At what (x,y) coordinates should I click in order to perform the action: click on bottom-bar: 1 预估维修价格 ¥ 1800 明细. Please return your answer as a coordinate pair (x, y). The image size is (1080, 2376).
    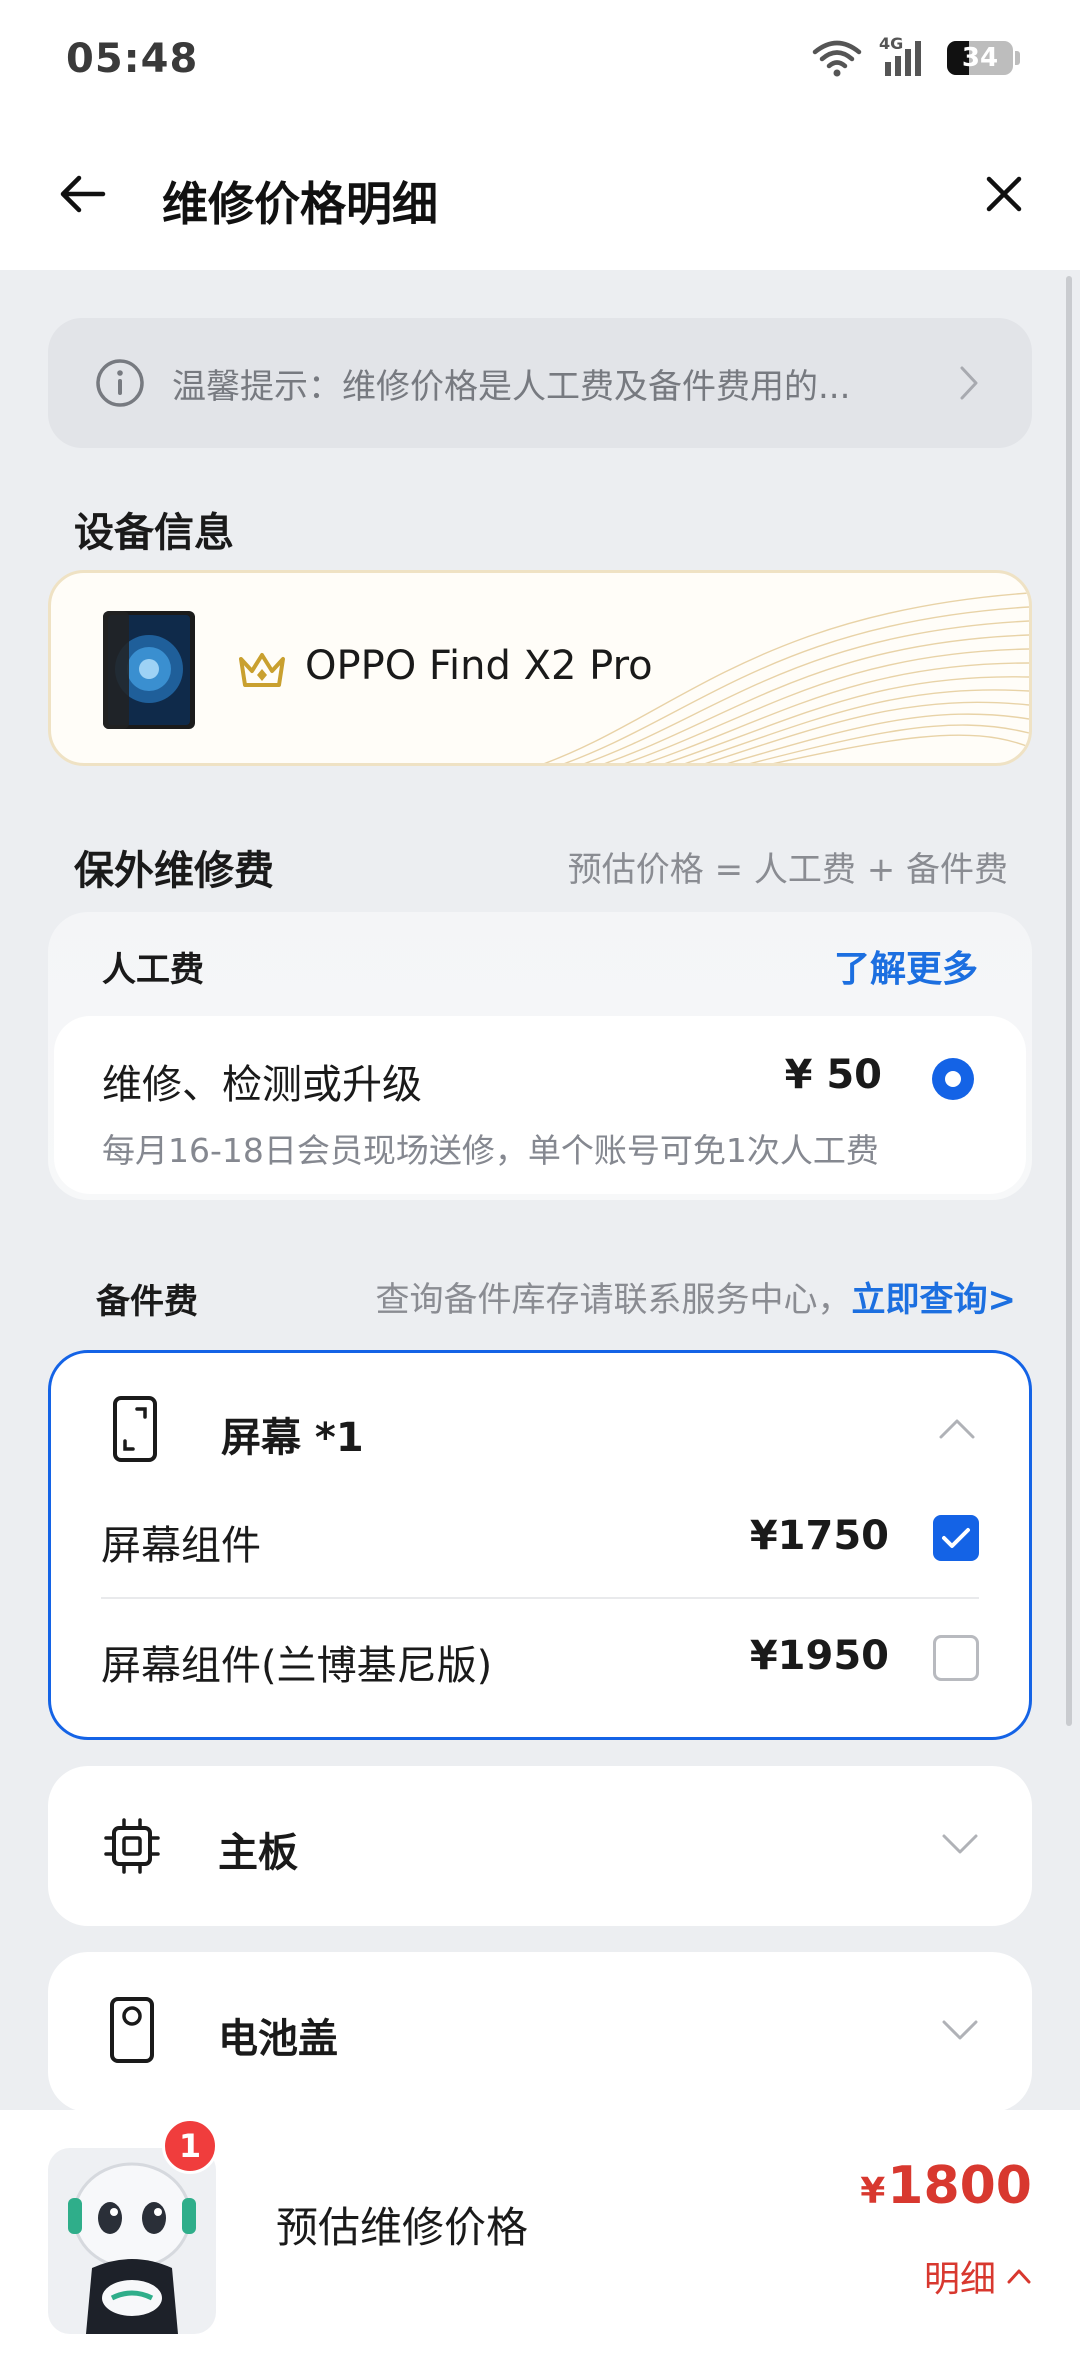
    Looking at the image, I should click on (540, 2243).